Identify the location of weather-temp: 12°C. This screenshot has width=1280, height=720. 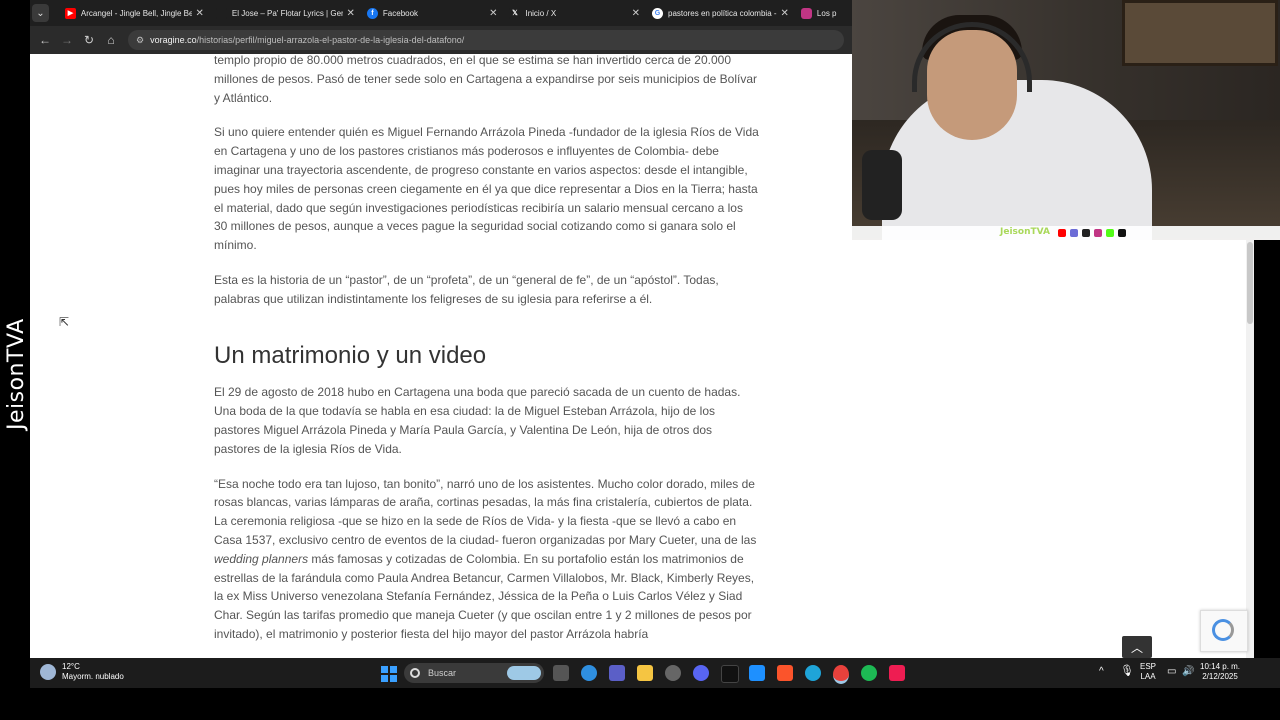
(71, 666).